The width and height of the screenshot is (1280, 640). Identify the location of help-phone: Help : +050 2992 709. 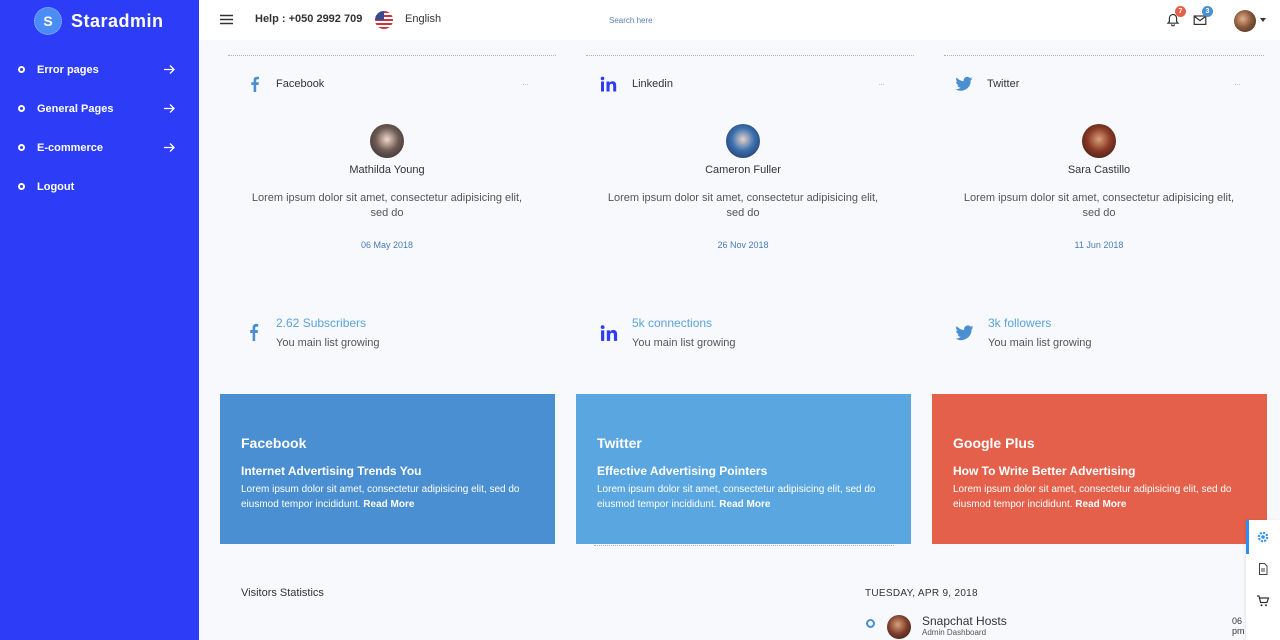
(309, 19).